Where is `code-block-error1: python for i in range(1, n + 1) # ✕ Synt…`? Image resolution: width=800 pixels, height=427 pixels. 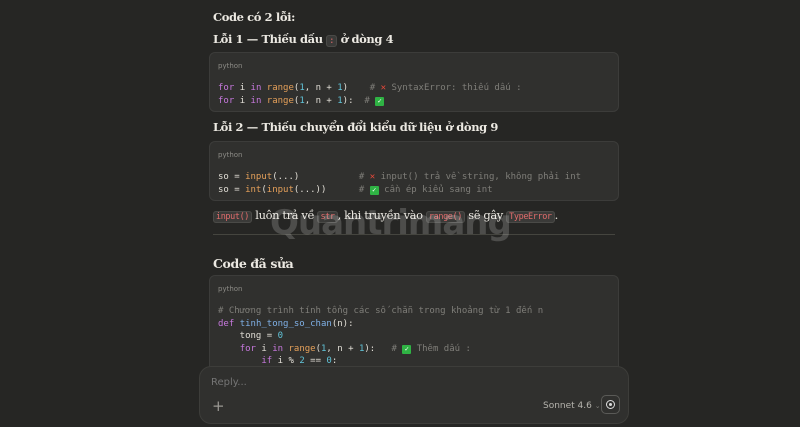
code-block-error1: python for i in range(1, n + 1) # ✕ Synt… is located at coordinates (414, 82).